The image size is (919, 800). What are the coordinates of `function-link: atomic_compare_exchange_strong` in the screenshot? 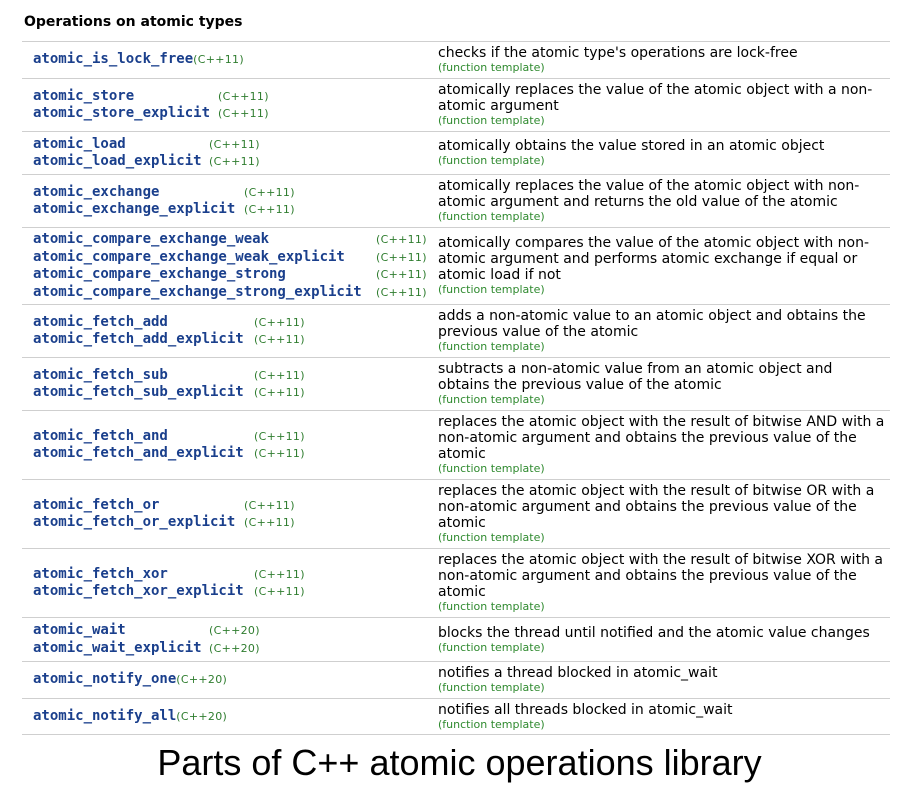 It's located at (204, 275).